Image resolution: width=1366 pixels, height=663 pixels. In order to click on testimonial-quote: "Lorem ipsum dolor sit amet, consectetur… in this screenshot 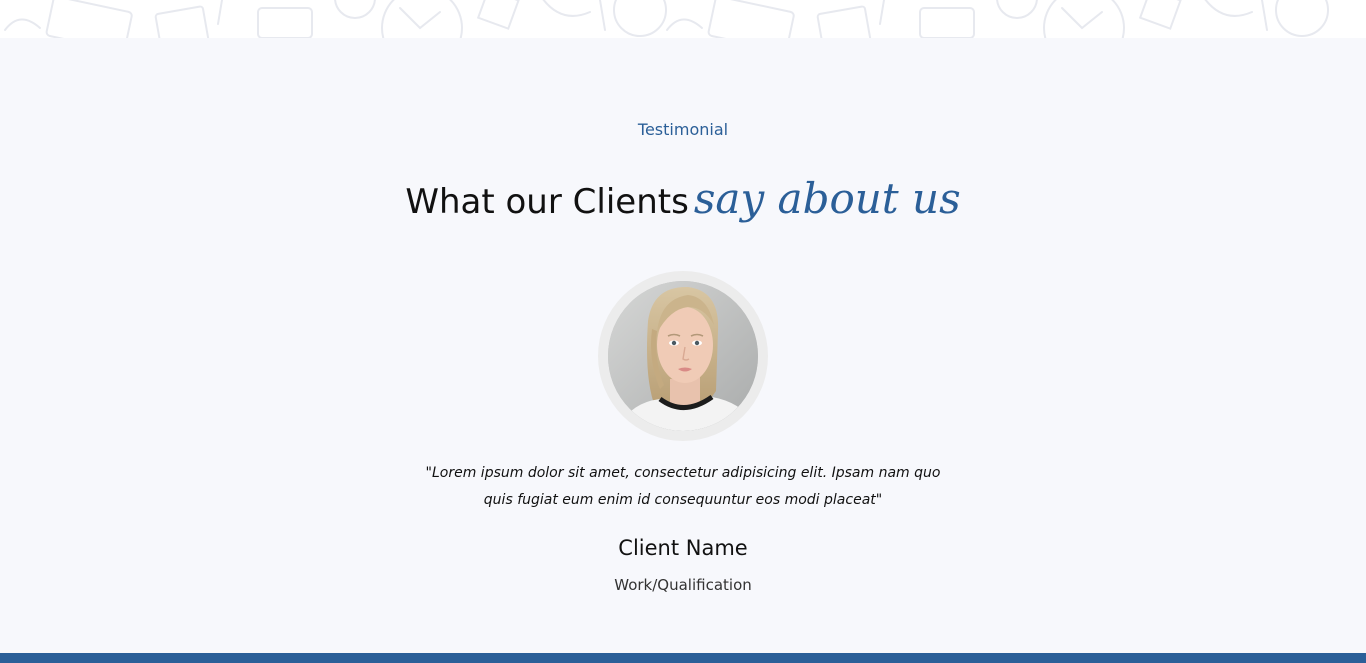, I will do `click(683, 487)`.